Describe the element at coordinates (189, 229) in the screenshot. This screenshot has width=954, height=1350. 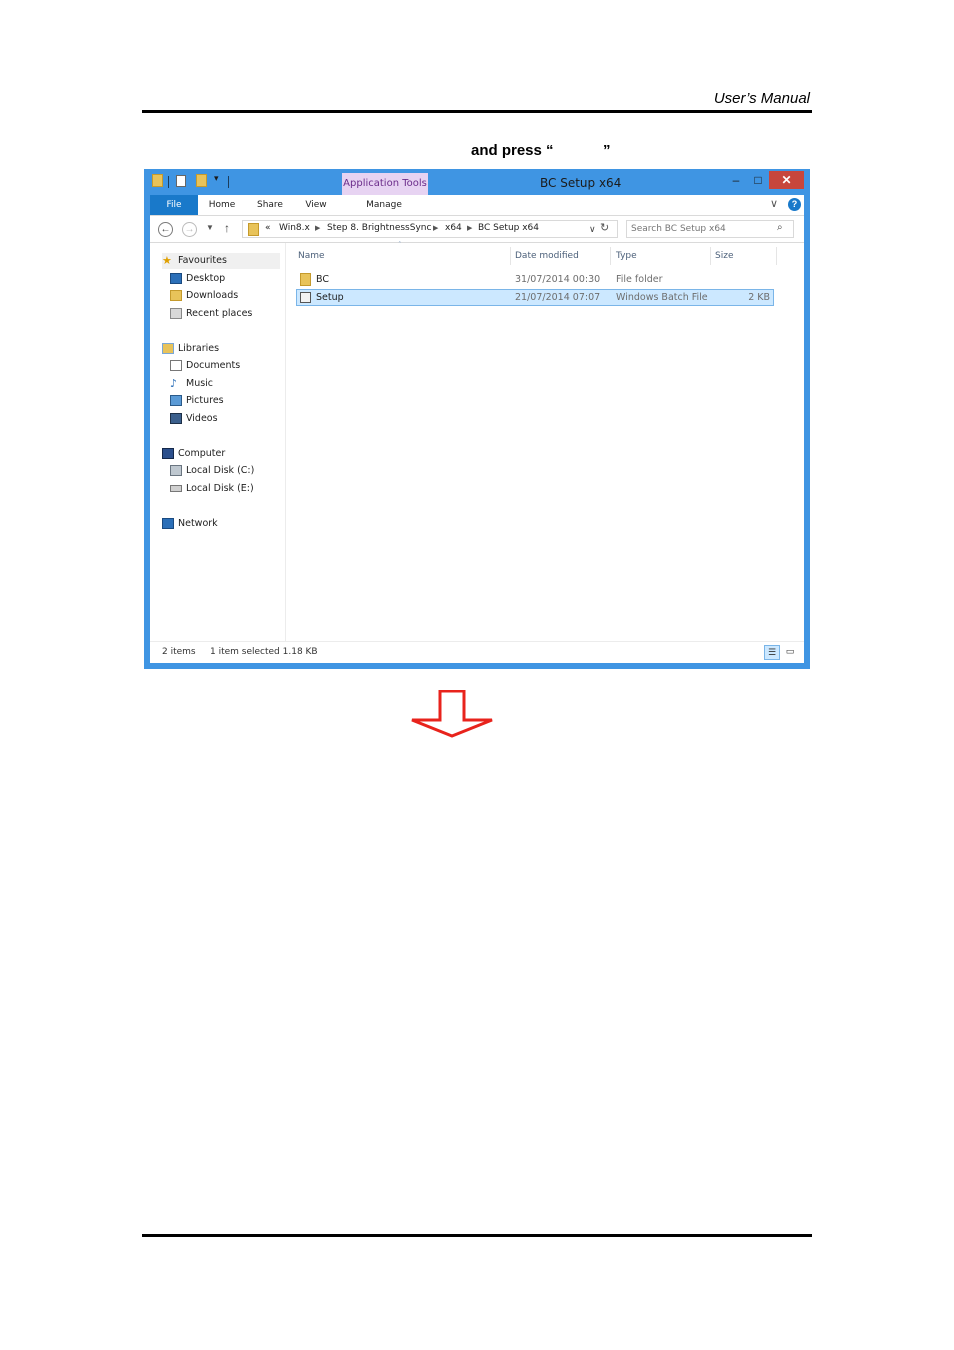
I see `forward-button: →` at that location.